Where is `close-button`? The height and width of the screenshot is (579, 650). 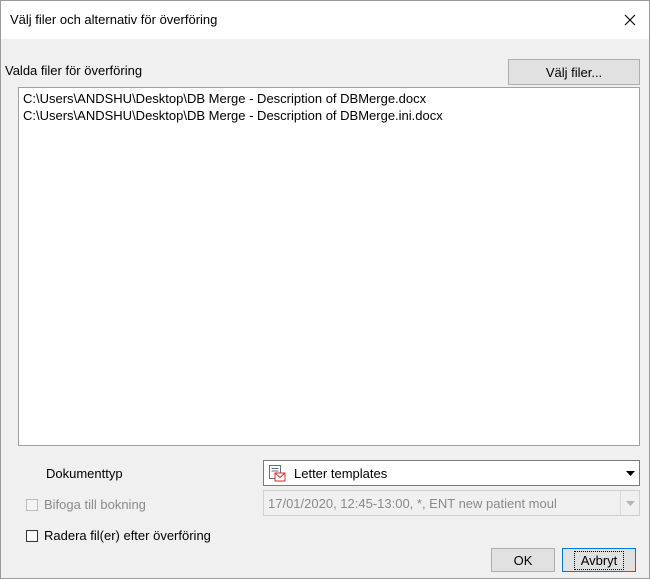 close-button is located at coordinates (630, 20).